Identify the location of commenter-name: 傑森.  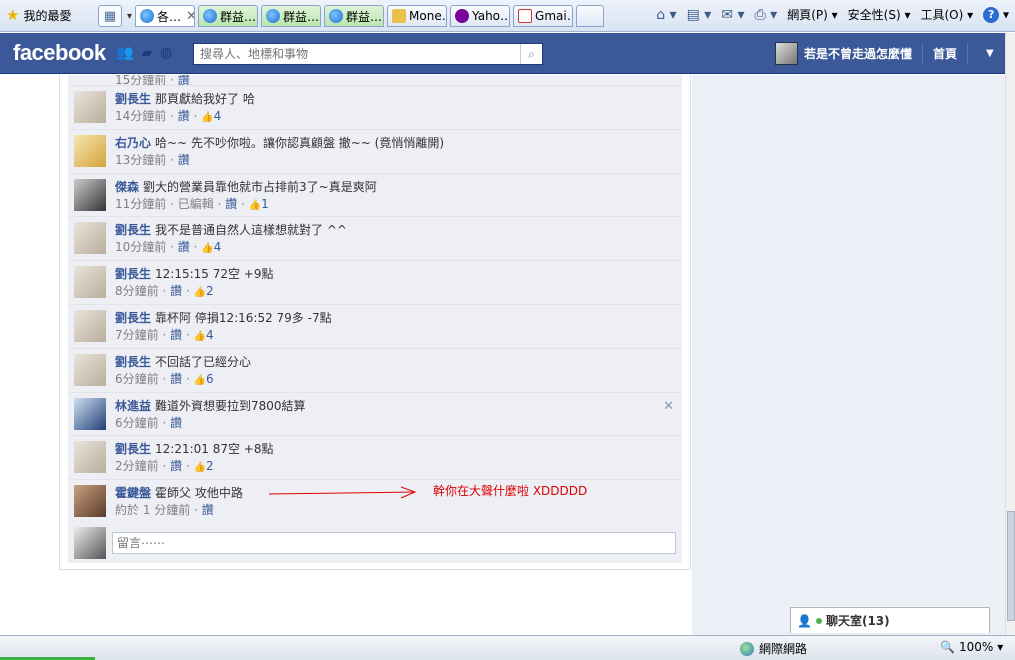
(127, 187).